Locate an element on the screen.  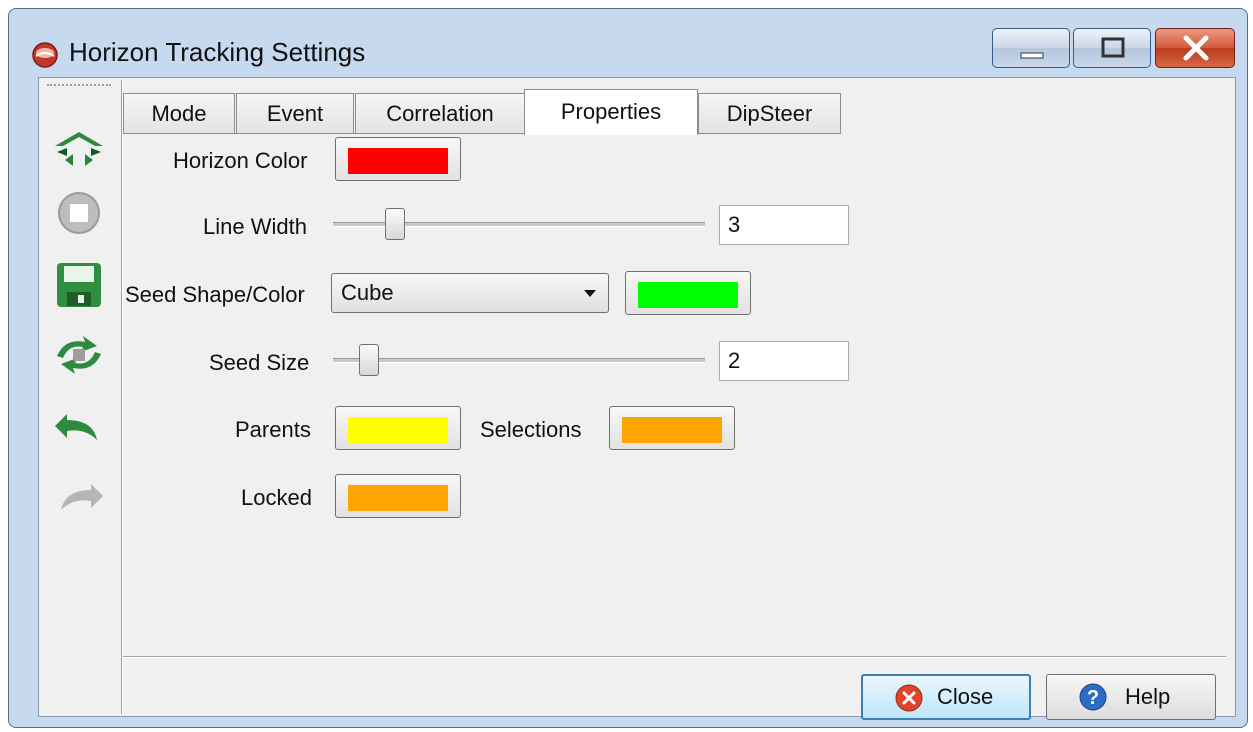
tab-event: Event is located at coordinates (295, 113).